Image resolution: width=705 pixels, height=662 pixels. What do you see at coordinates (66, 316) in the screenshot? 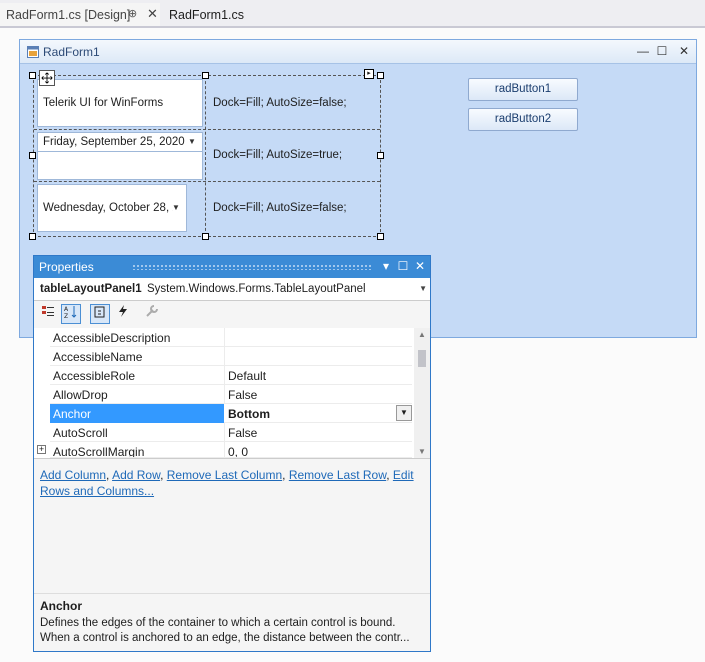
I see `svg-text: Z` at bounding box center [66, 316].